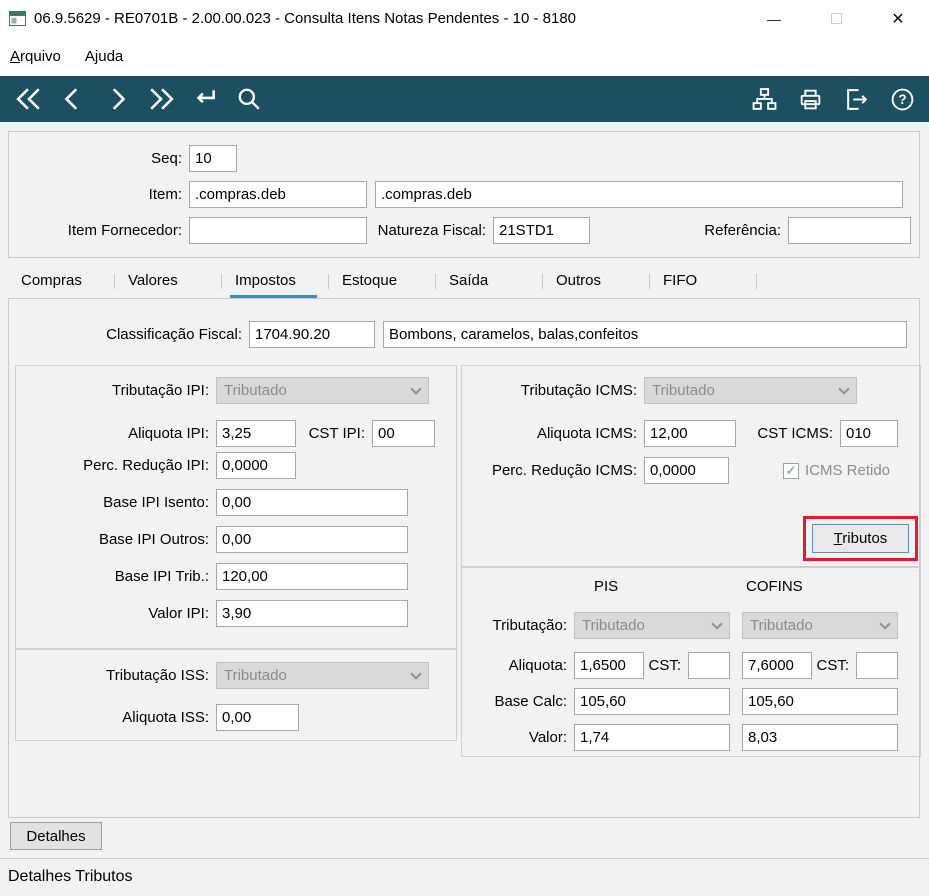 This screenshot has height=896, width=929. Describe the element at coordinates (312, 576) in the screenshot. I see `base-ipi-trib-input` at that location.